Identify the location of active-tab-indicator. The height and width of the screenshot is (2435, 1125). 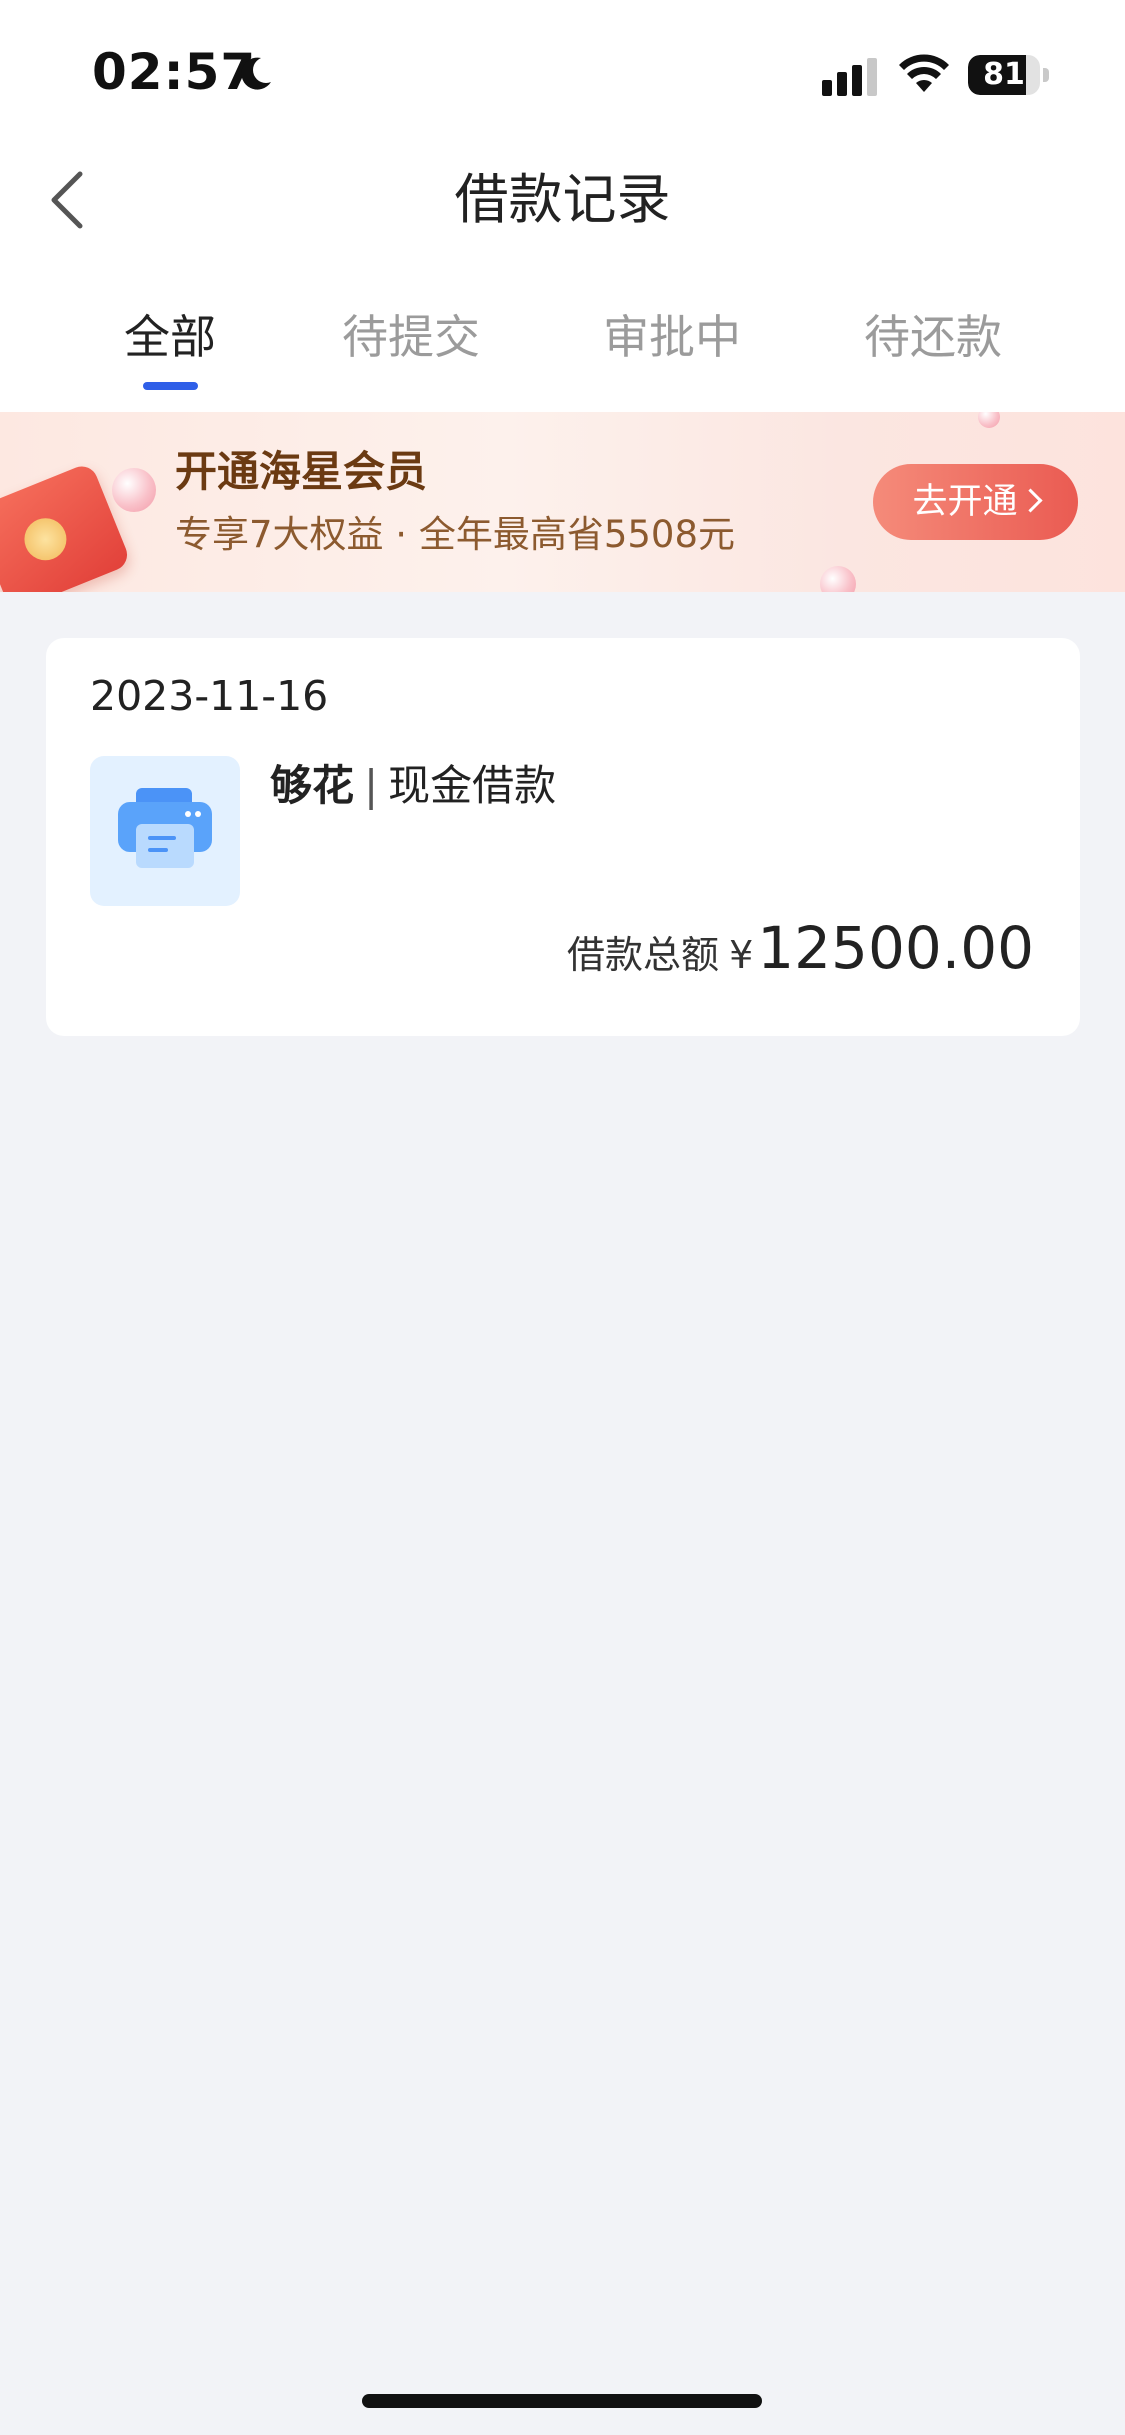
(170, 386).